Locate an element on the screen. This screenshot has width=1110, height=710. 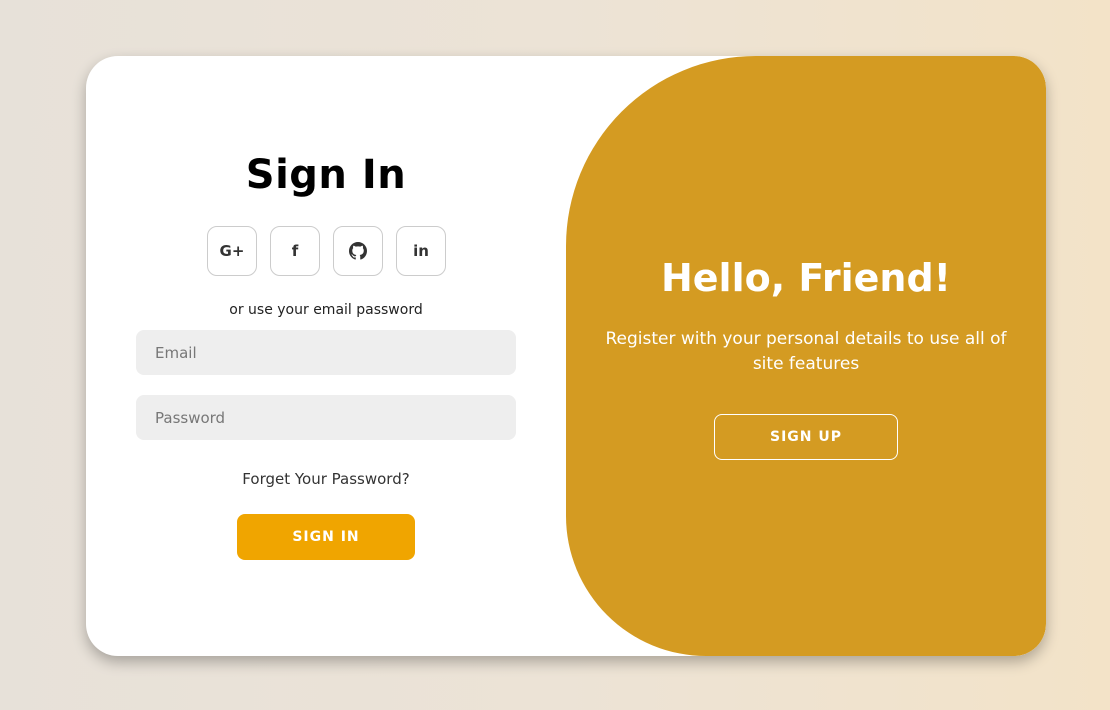
linkedin-button: in is located at coordinates (421, 251).